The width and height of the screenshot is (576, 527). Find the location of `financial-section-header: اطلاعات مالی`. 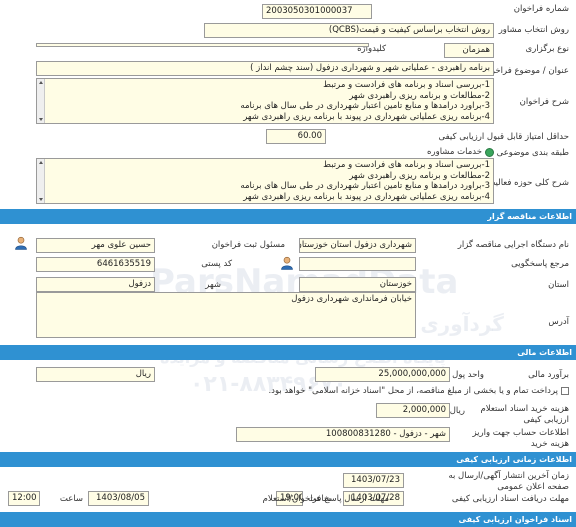

financial-section-header: اطلاعات مالی is located at coordinates (288, 352).